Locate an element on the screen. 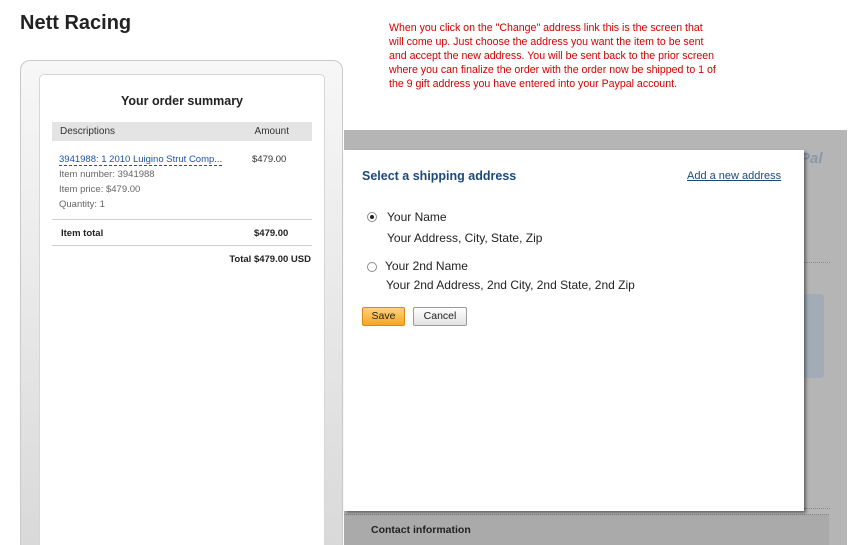  item-price: Item price: $479.00 is located at coordinates (100, 189).